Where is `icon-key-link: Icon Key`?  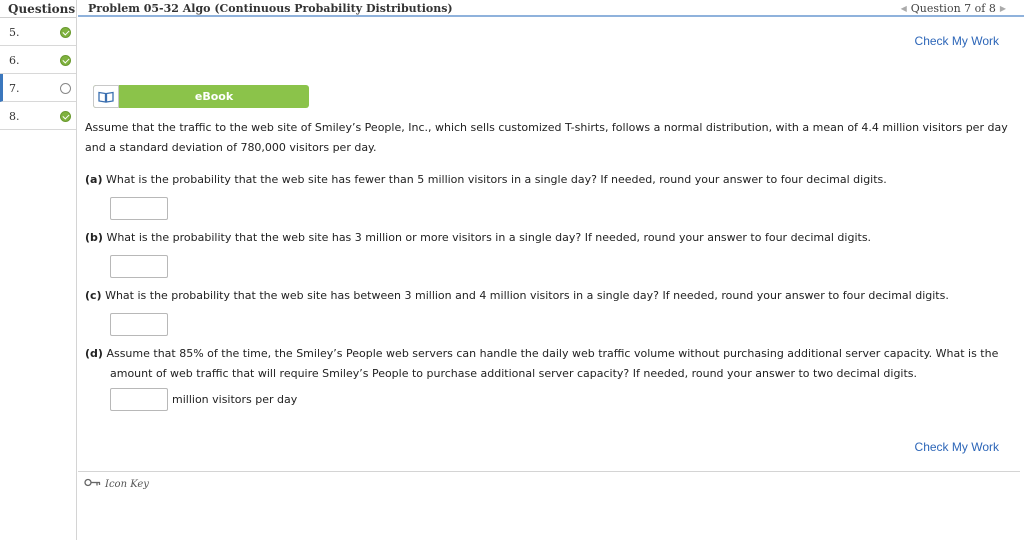 icon-key-link: Icon Key is located at coordinates (116, 484).